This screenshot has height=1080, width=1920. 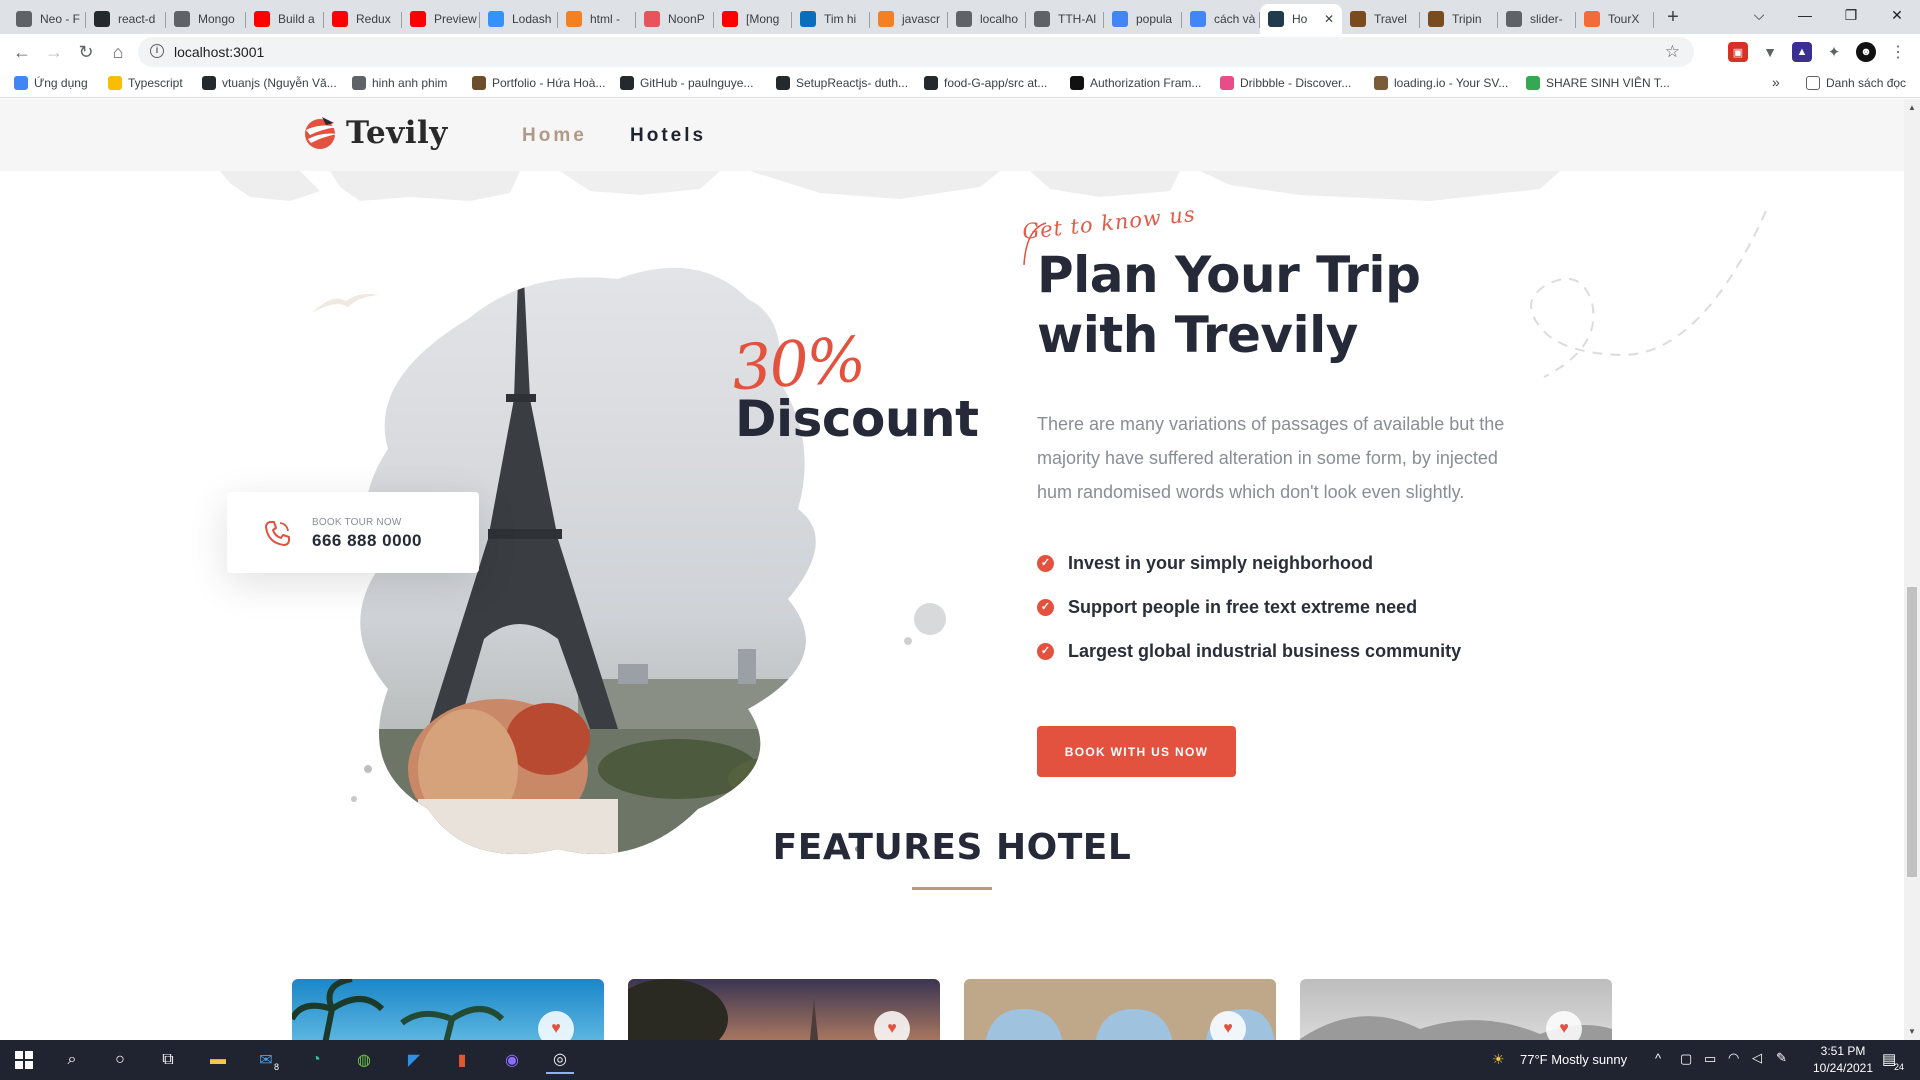 What do you see at coordinates (753, 19) in the screenshot?
I see `browser-tab: [Mong` at bounding box center [753, 19].